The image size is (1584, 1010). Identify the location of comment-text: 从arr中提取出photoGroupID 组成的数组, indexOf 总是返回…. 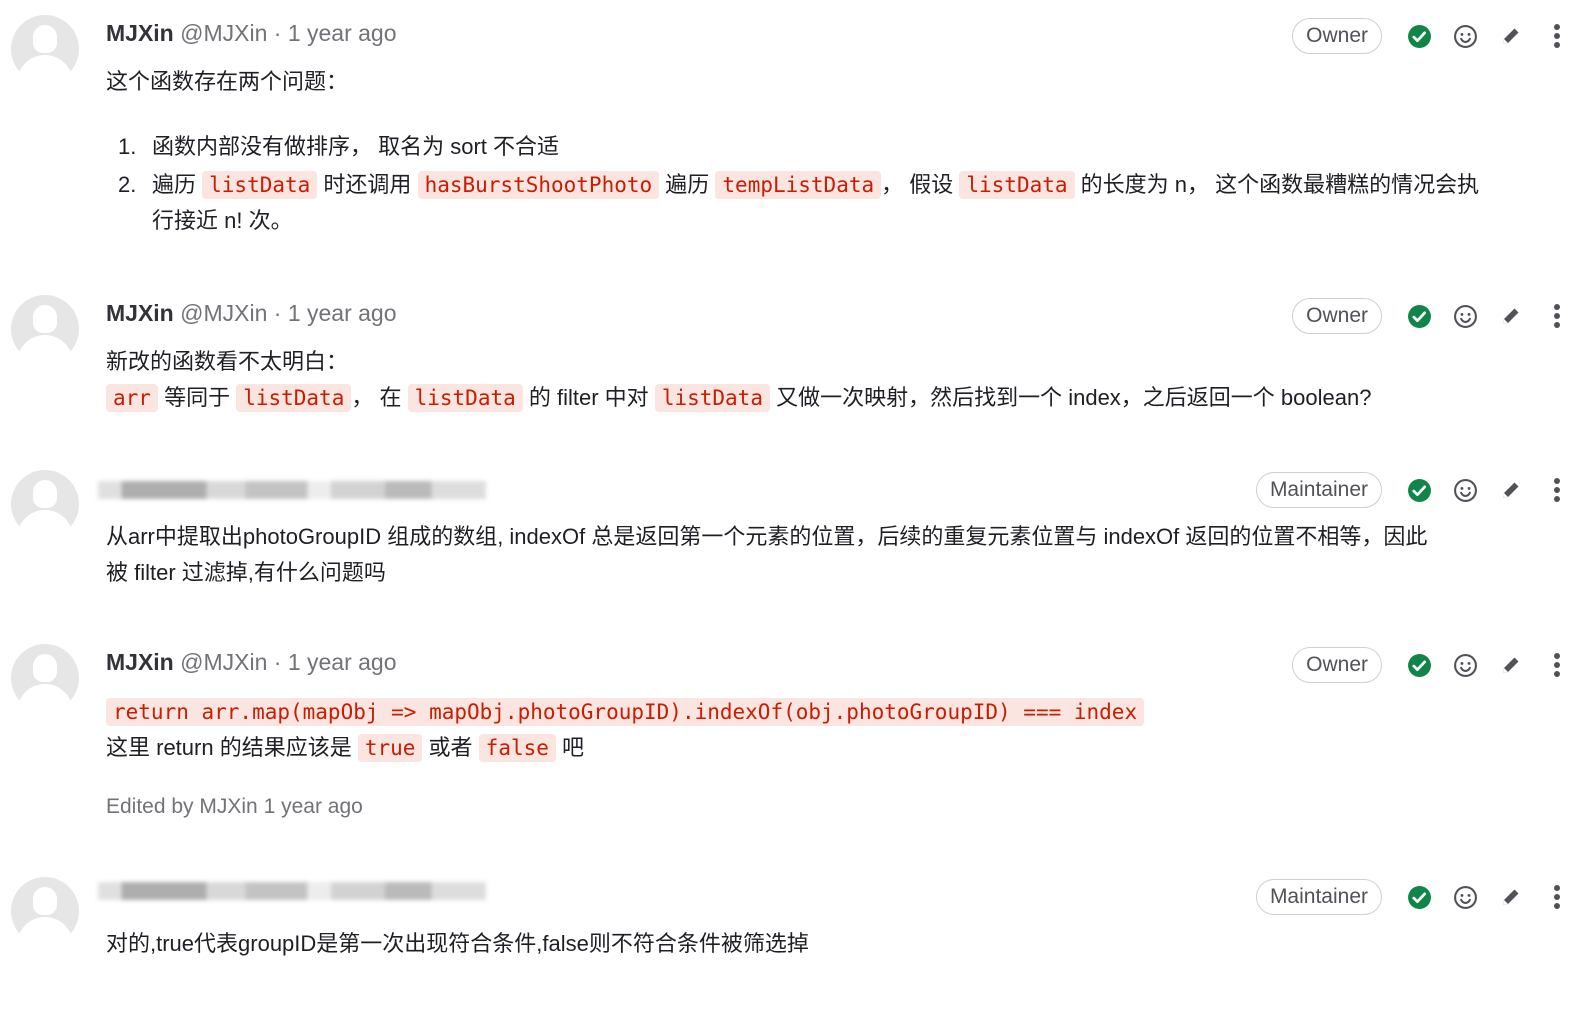
(767, 554).